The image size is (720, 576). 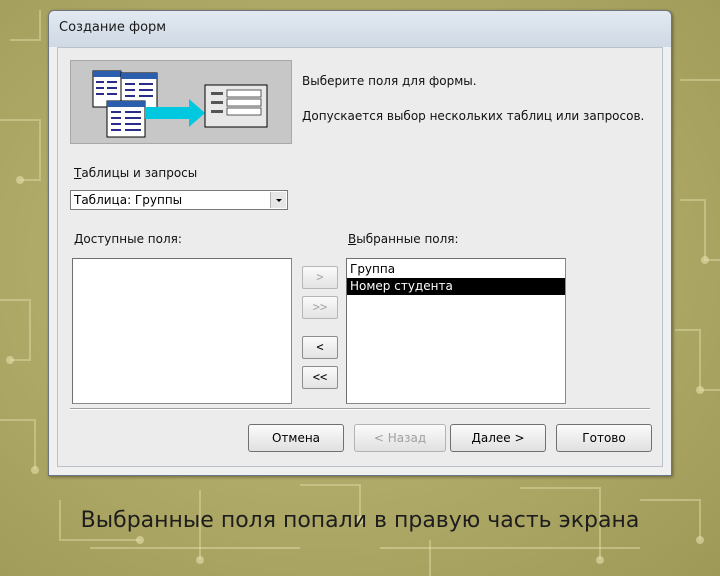 I want to click on back-button: < Назад, so click(x=400, y=438).